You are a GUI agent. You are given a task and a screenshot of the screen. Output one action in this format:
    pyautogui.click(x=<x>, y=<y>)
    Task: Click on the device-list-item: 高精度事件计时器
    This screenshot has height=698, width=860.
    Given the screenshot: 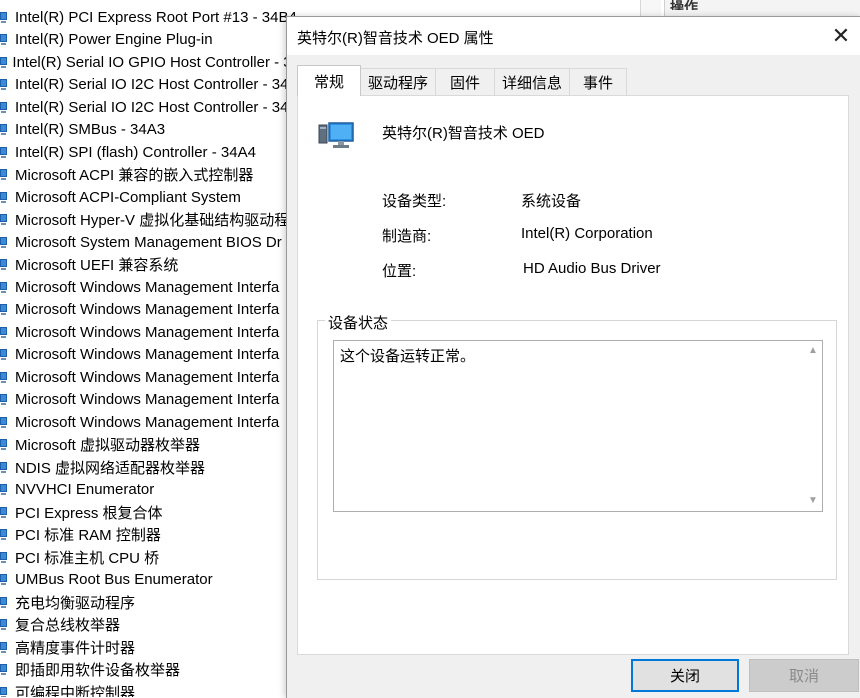 What is the action you would take?
    pyautogui.click(x=150, y=647)
    